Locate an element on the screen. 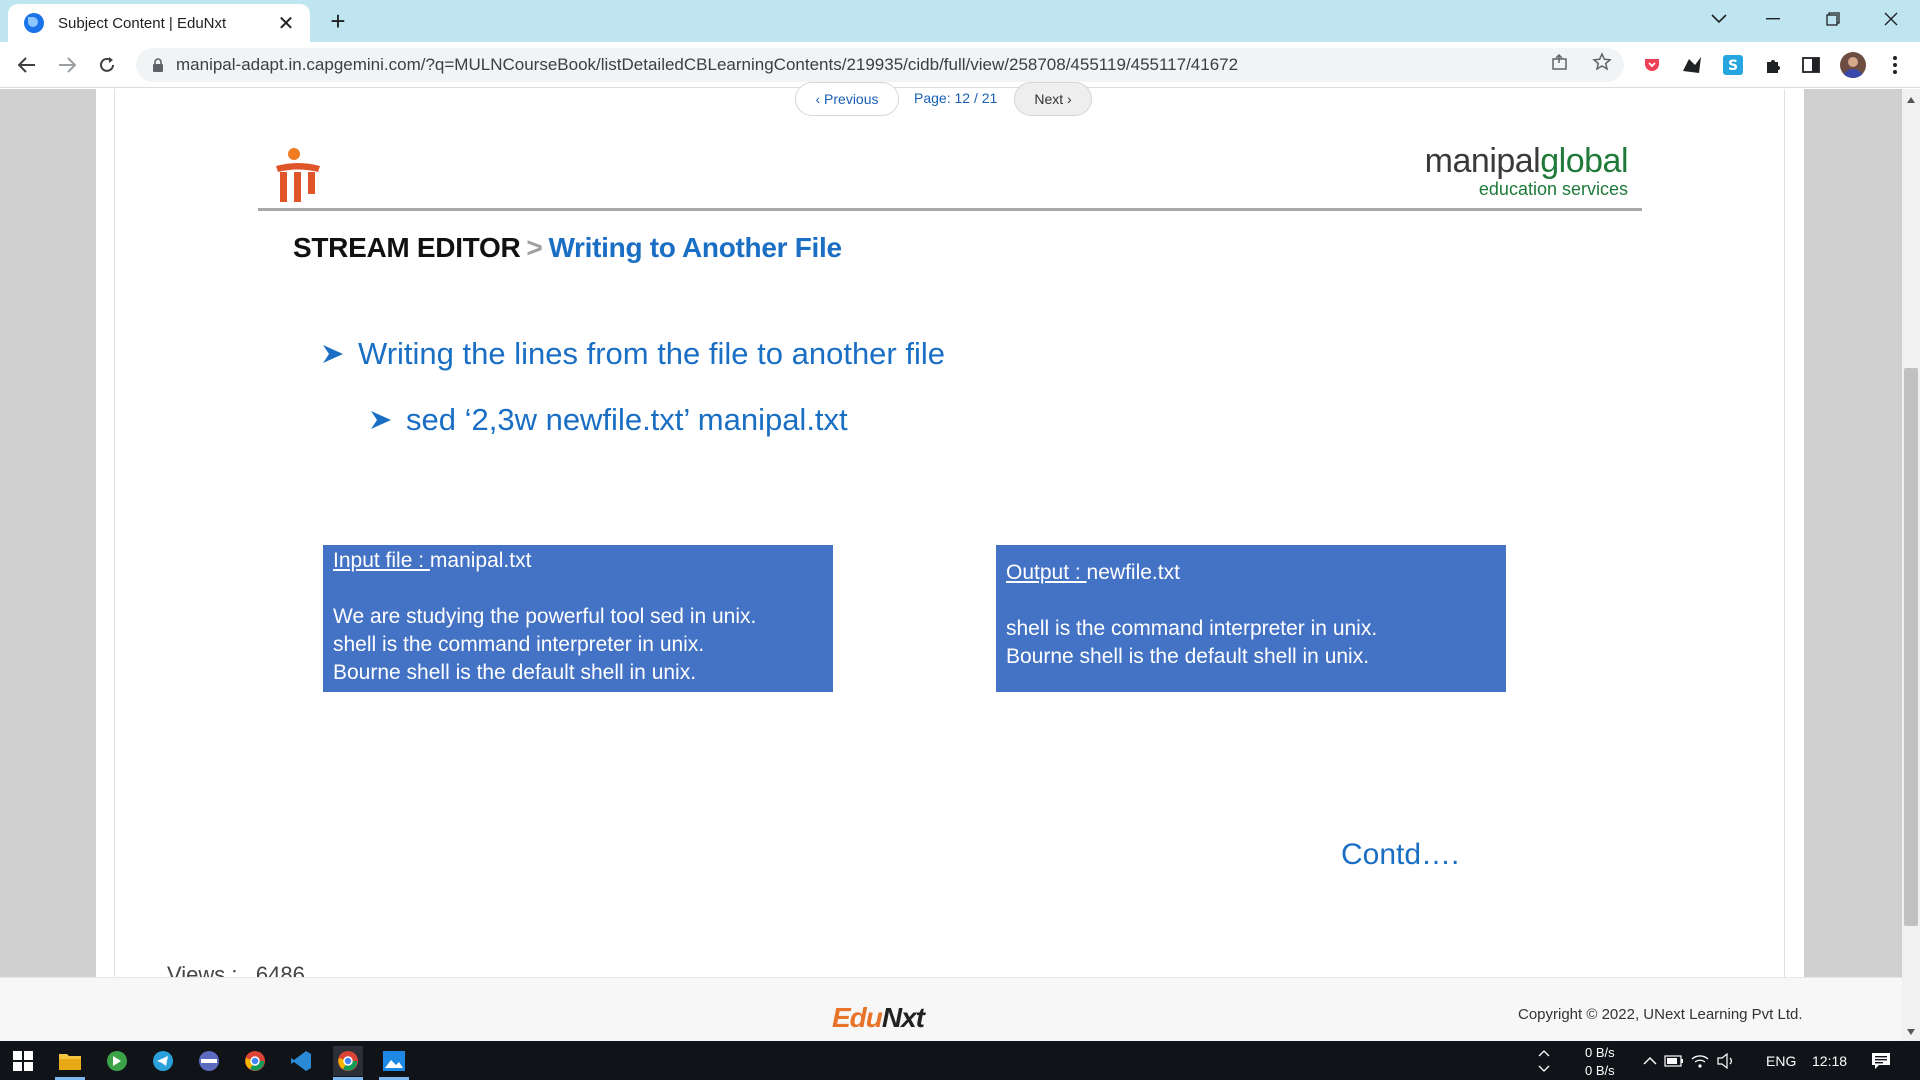  restore-icon is located at coordinates (1833, 19).